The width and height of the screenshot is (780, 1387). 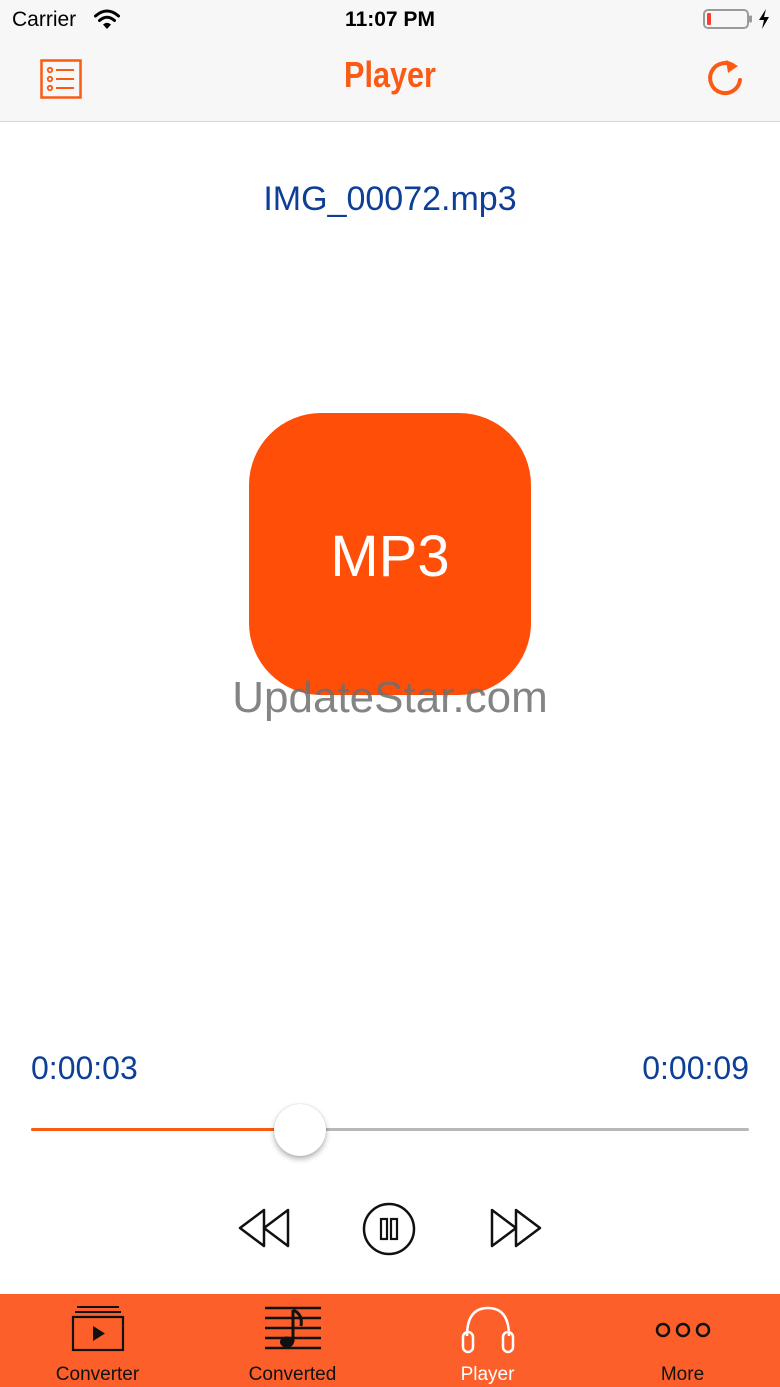 I want to click on status-time: 11:07 PM, so click(x=390, y=19).